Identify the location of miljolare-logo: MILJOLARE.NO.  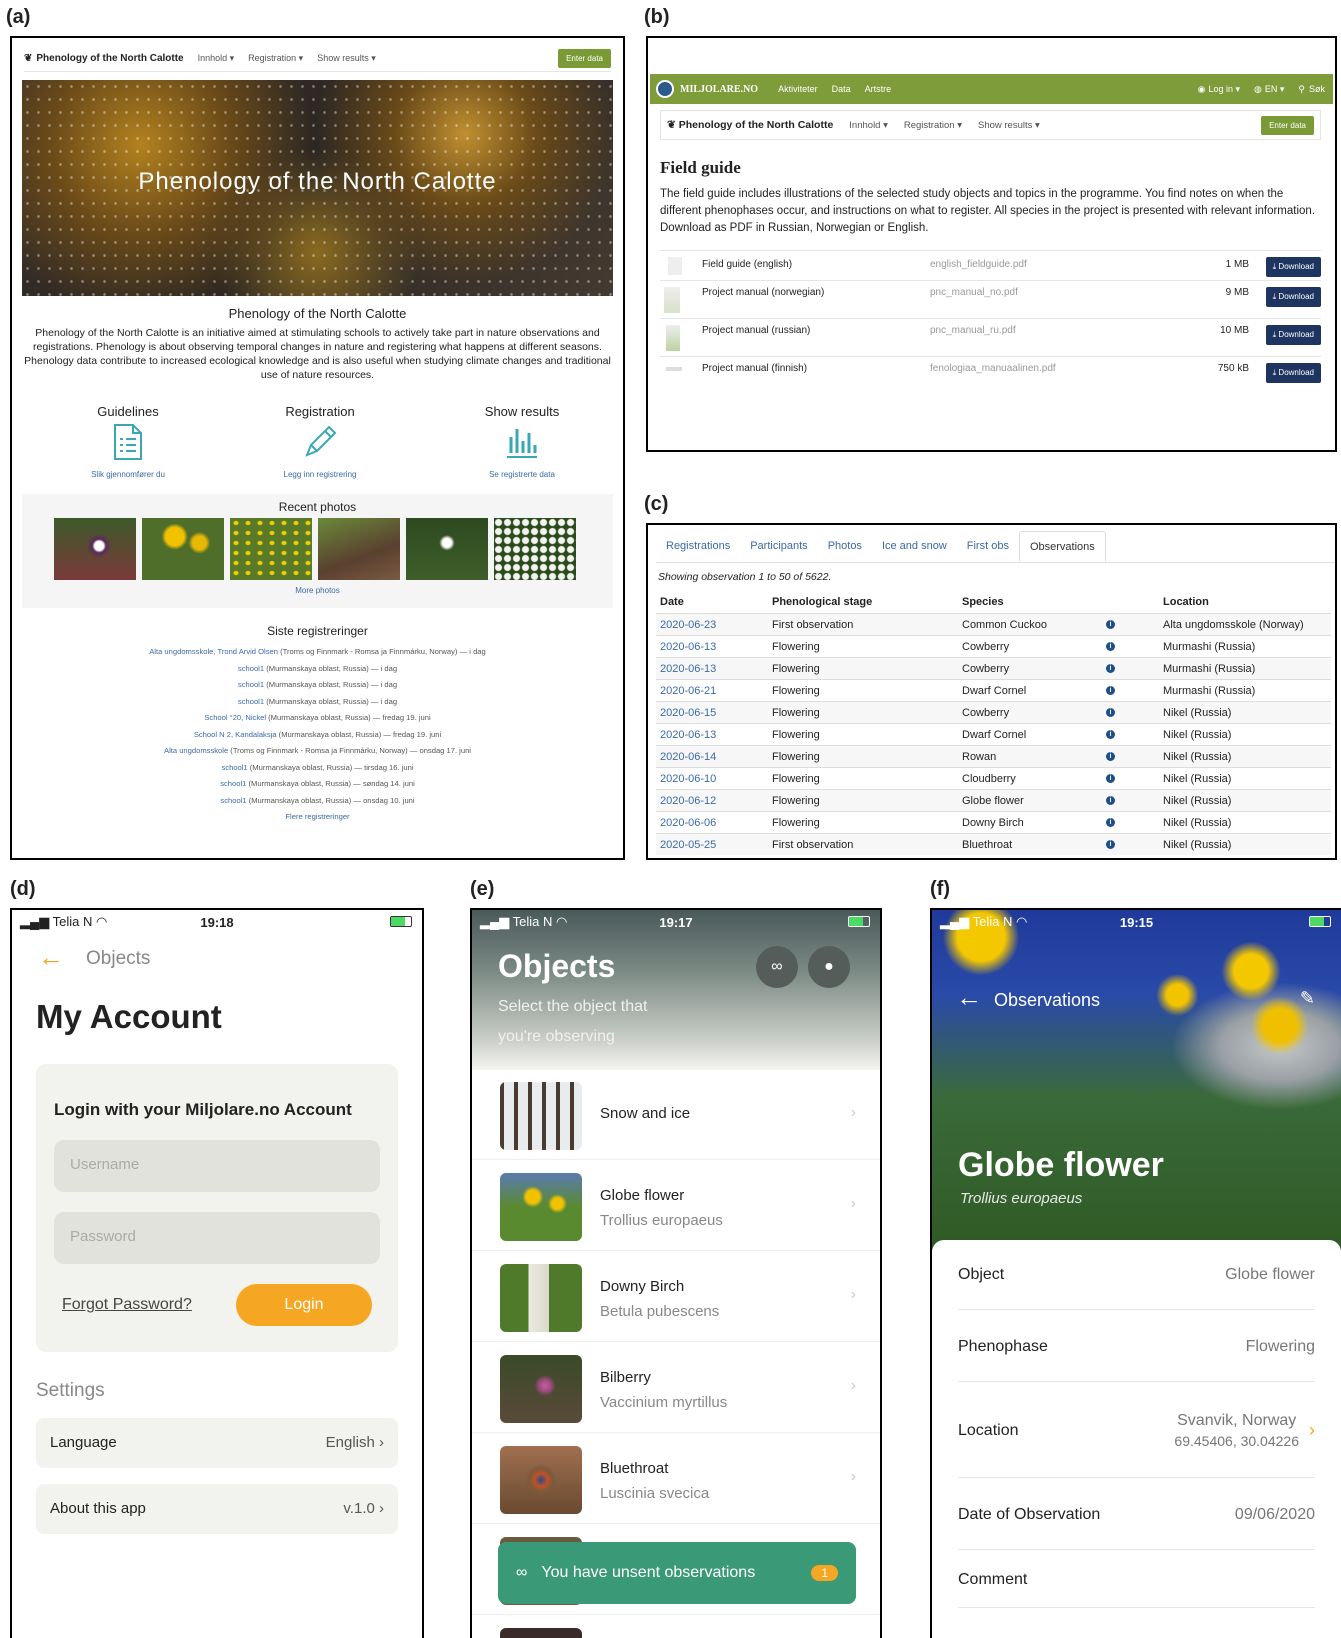
(719, 89).